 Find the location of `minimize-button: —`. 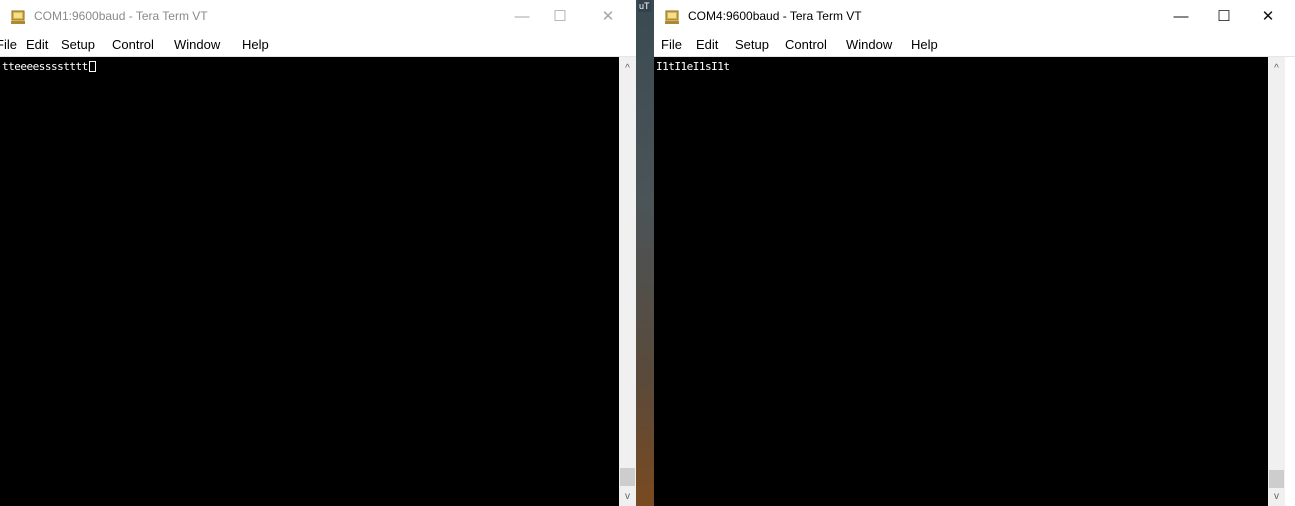

minimize-button: — is located at coordinates (1181, 17).